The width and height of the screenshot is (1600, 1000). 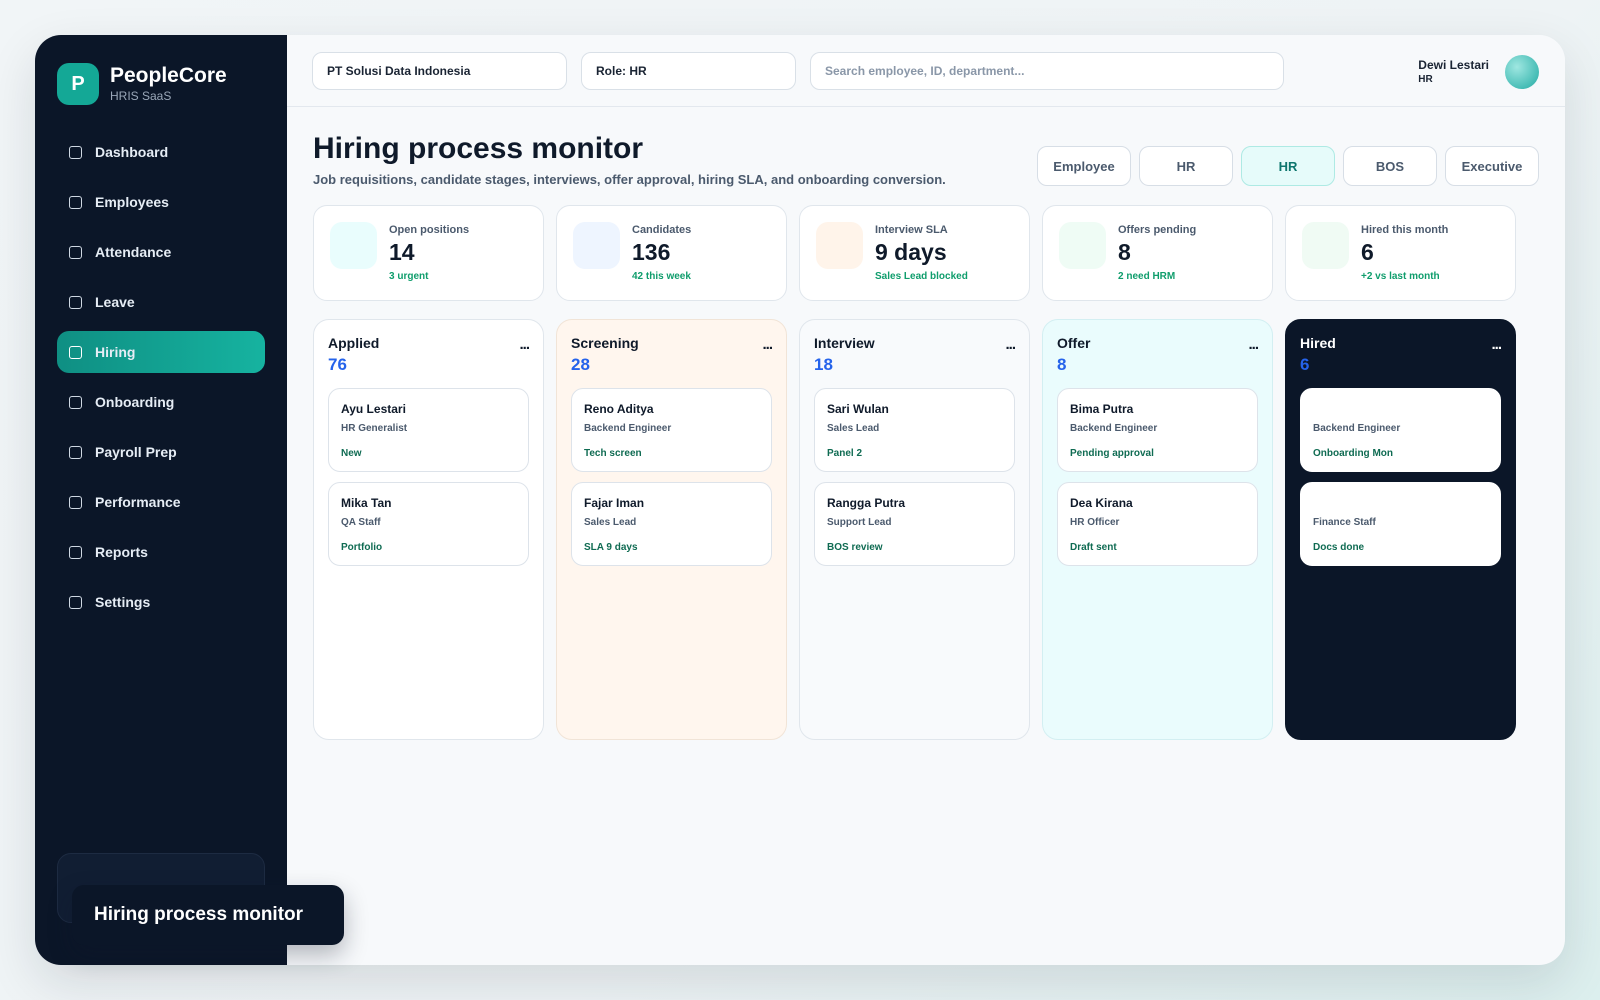 I want to click on sidebar-item-label: Hiring, so click(x=115, y=352).